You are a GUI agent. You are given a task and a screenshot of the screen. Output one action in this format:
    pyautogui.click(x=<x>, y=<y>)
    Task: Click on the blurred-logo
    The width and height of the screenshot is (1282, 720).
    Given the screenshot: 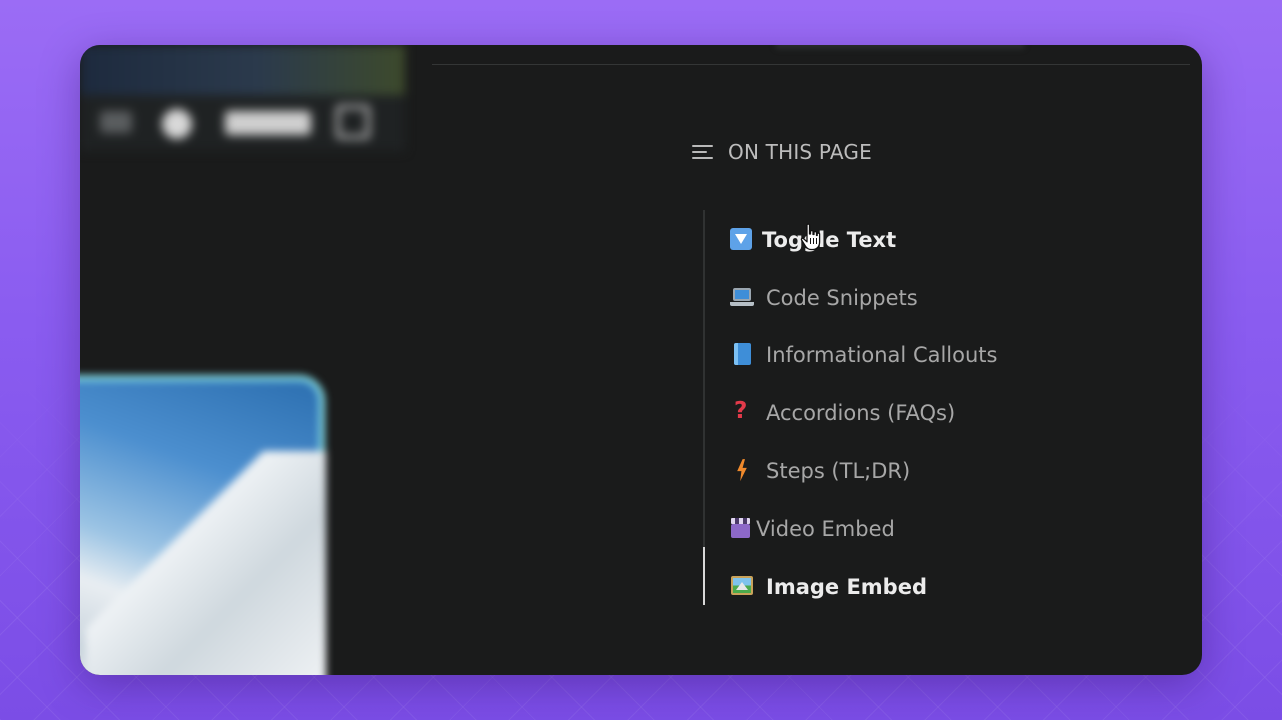 What is the action you would take?
    pyautogui.click(x=268, y=123)
    